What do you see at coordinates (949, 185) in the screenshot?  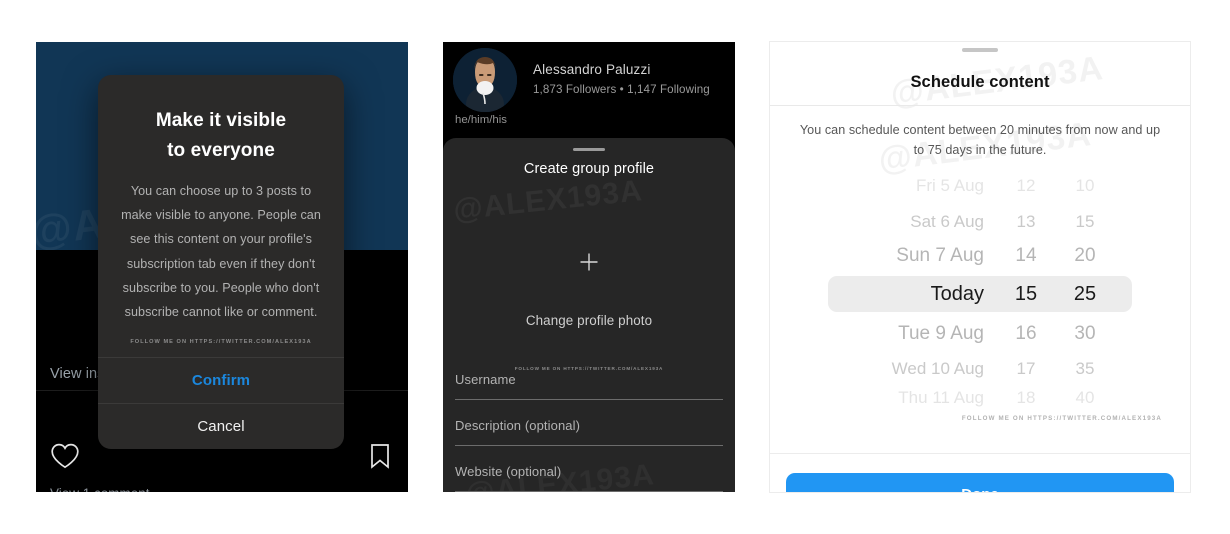 I see `picker-date: Fri 5 Aug` at bounding box center [949, 185].